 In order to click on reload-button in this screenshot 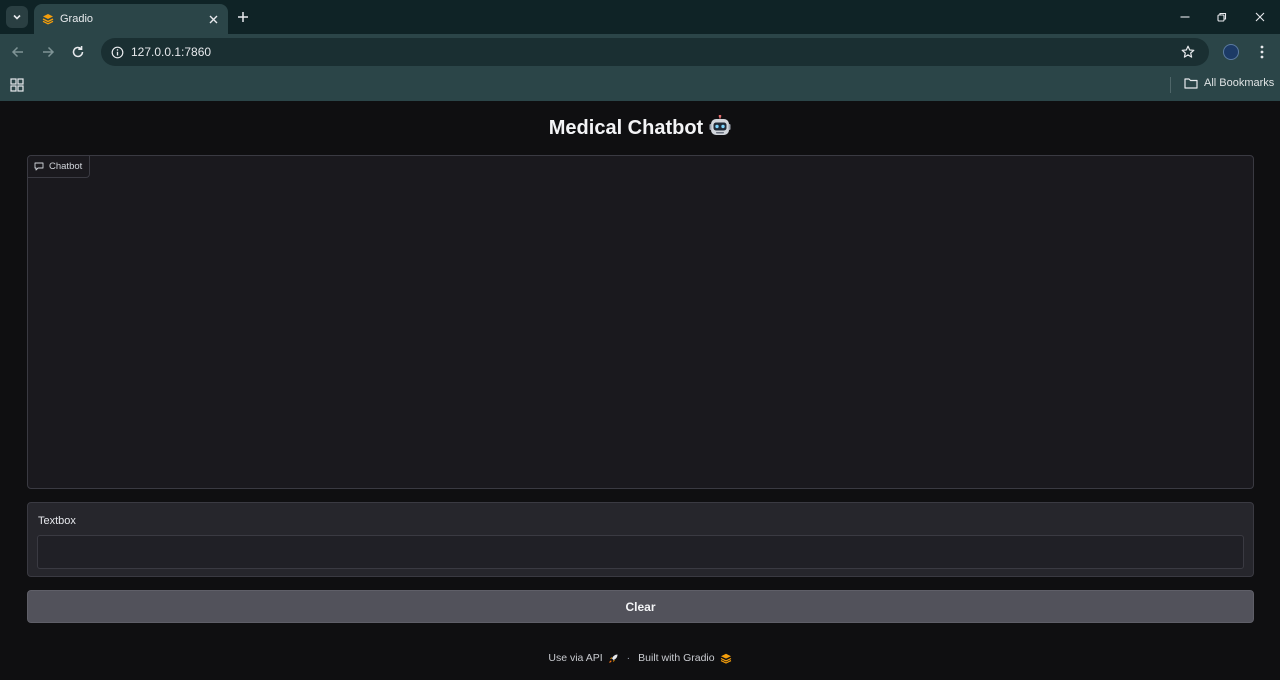, I will do `click(78, 52)`.